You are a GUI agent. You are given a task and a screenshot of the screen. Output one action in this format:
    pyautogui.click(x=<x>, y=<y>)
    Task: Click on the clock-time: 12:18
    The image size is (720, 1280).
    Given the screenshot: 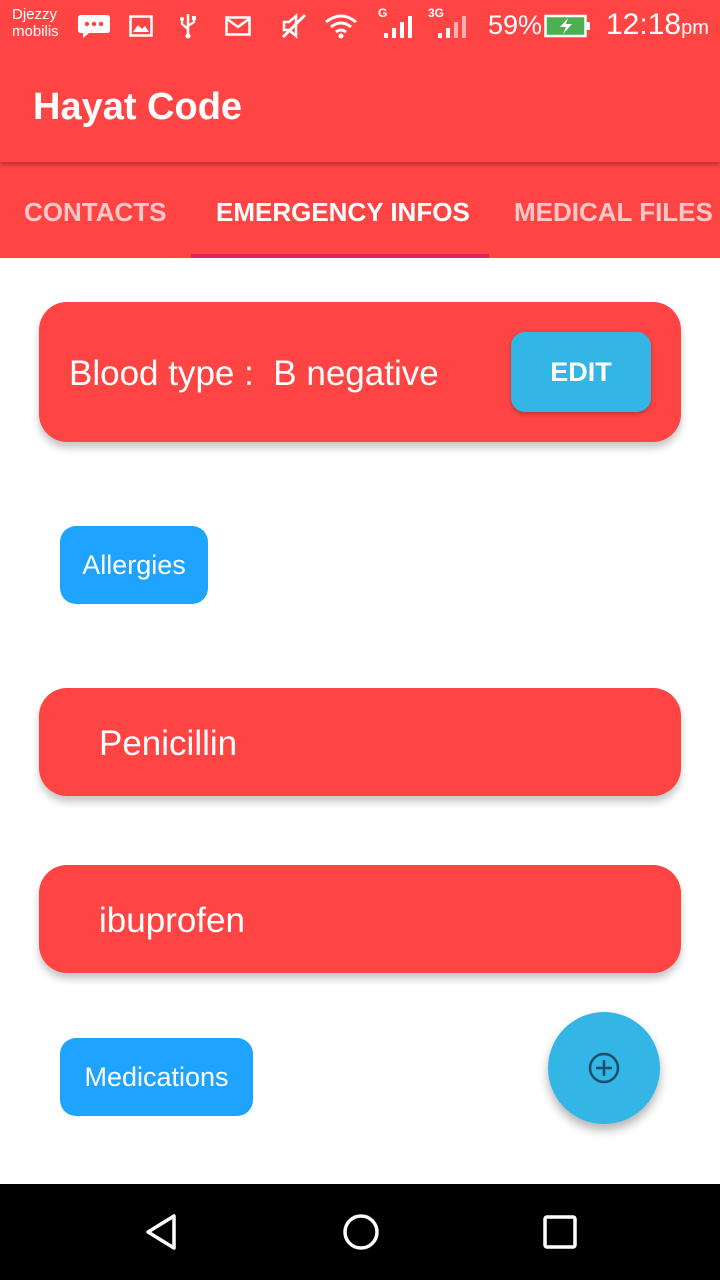 What is the action you would take?
    pyautogui.click(x=644, y=24)
    